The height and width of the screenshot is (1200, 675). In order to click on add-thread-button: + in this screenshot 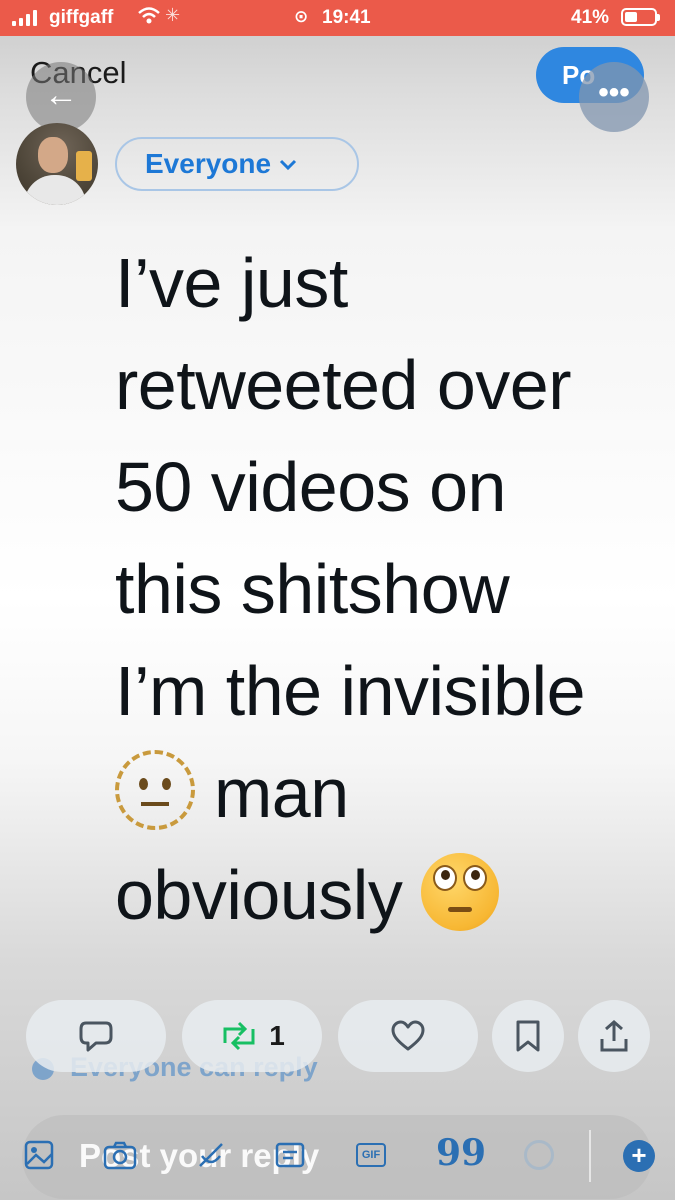, I will do `click(639, 1156)`.